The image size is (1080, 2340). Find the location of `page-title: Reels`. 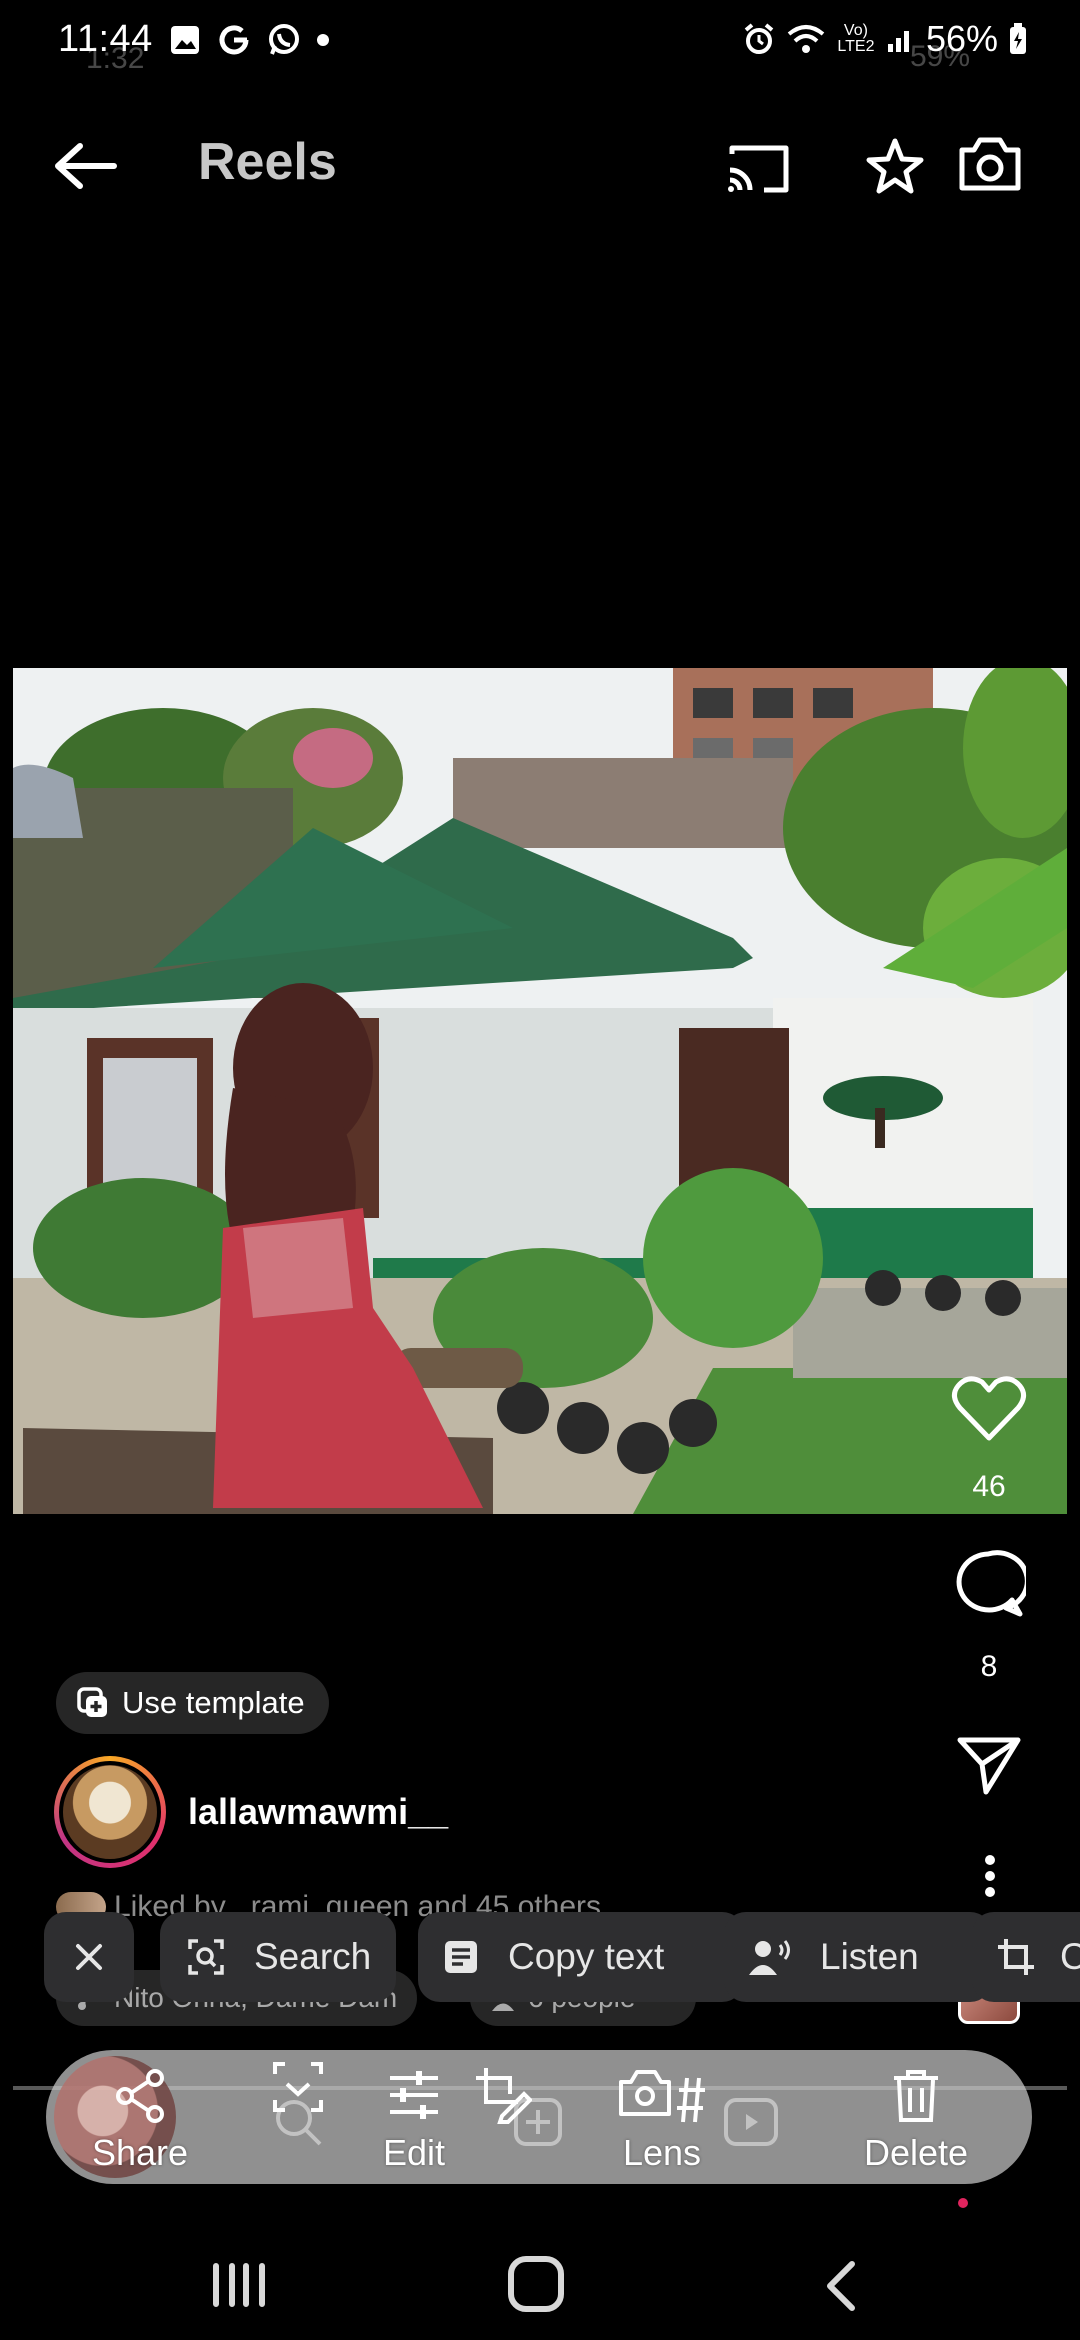

page-title: Reels is located at coordinates (267, 162).